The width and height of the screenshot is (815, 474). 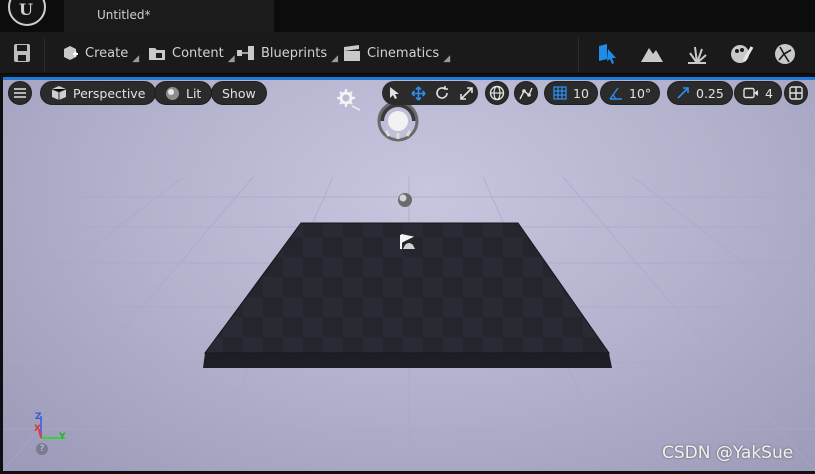 I want to click on show-label: Show, so click(x=239, y=93).